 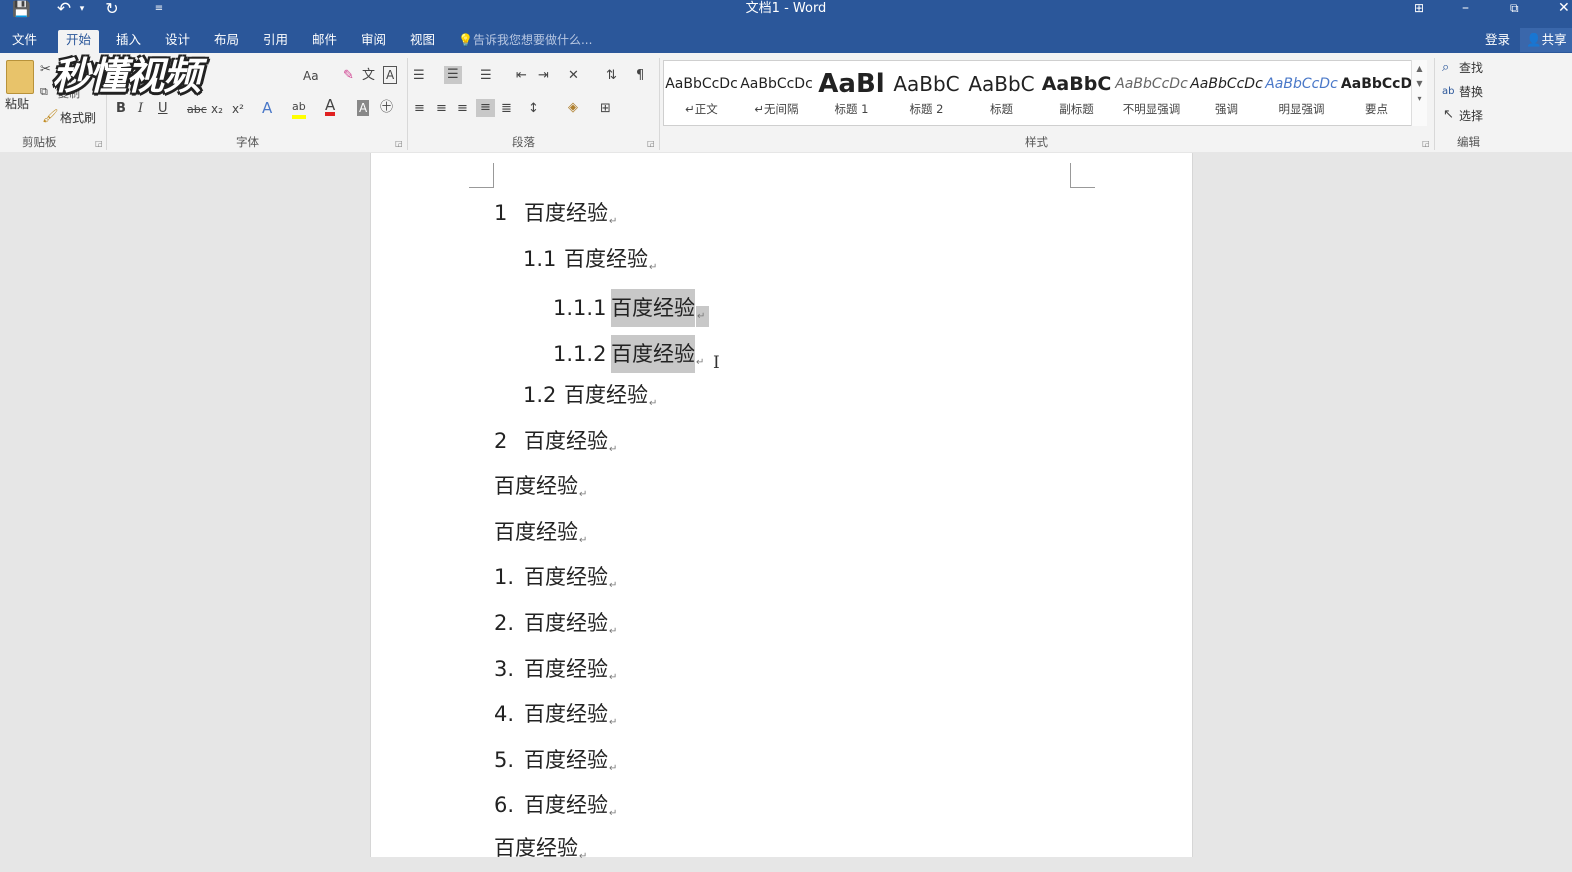 I want to click on text-effects-icon: A, so click(x=267, y=108).